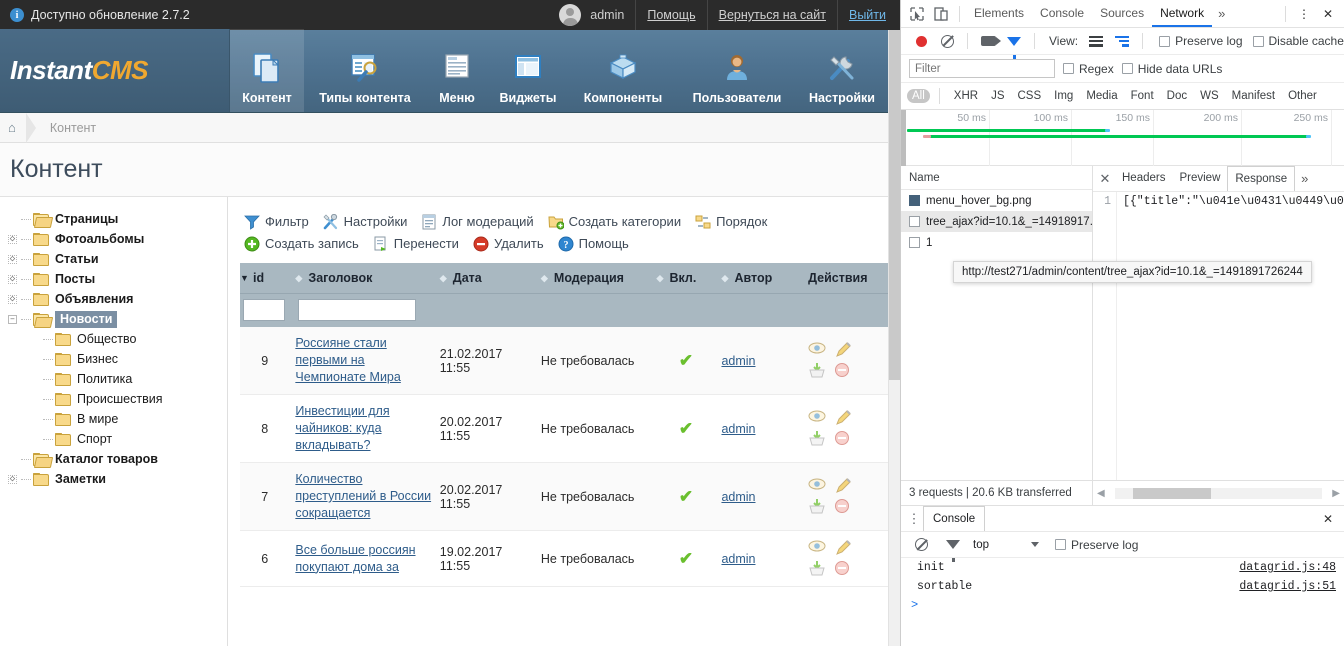  What do you see at coordinates (268, 278) in the screenshot?
I see `col-id: ▼ id` at bounding box center [268, 278].